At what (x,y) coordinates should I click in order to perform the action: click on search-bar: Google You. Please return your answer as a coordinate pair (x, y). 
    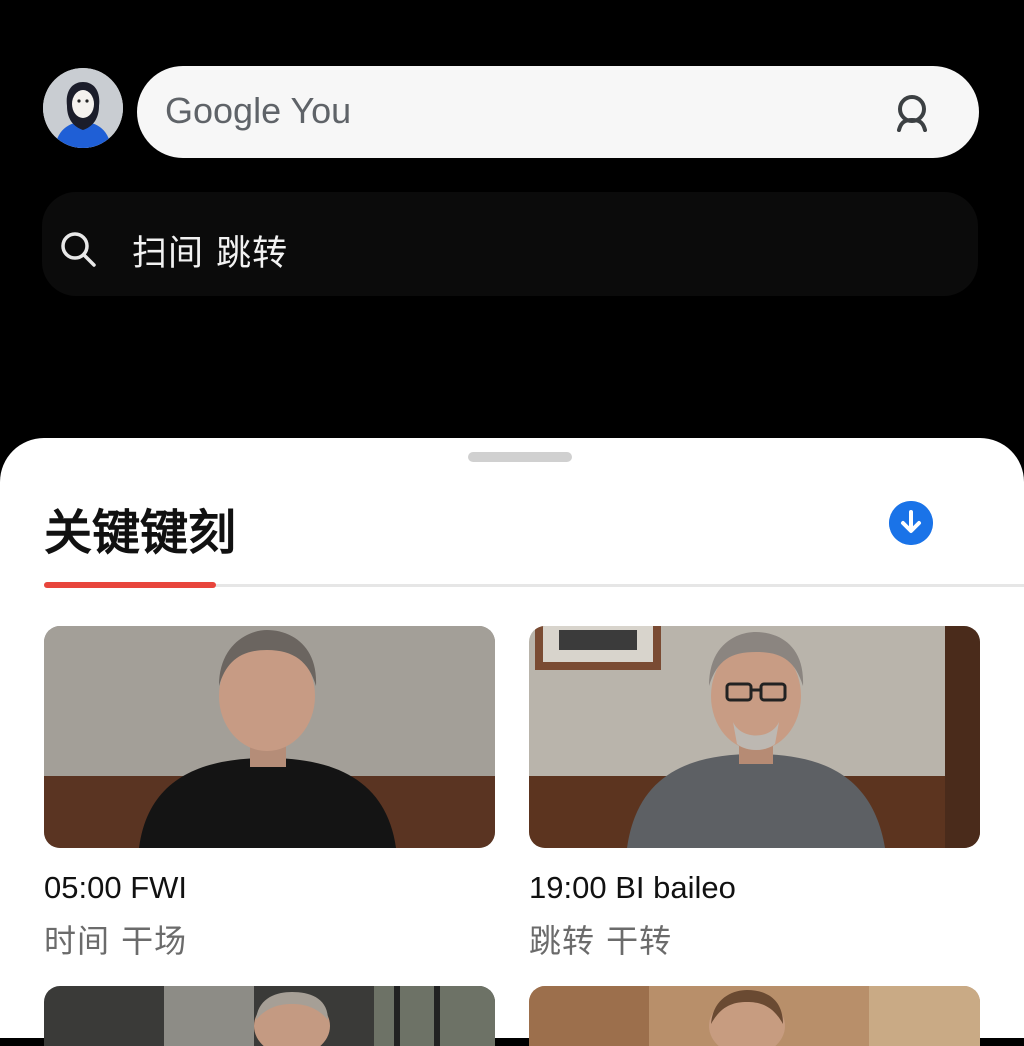
    Looking at the image, I should click on (558, 112).